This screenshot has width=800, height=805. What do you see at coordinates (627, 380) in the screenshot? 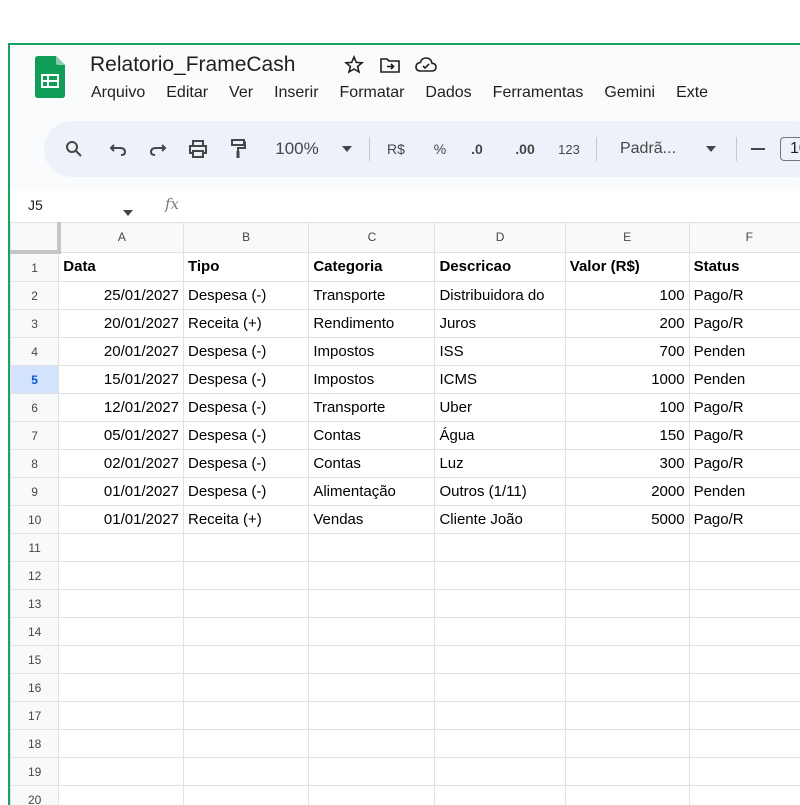
I see `cell-value: 1000` at bounding box center [627, 380].